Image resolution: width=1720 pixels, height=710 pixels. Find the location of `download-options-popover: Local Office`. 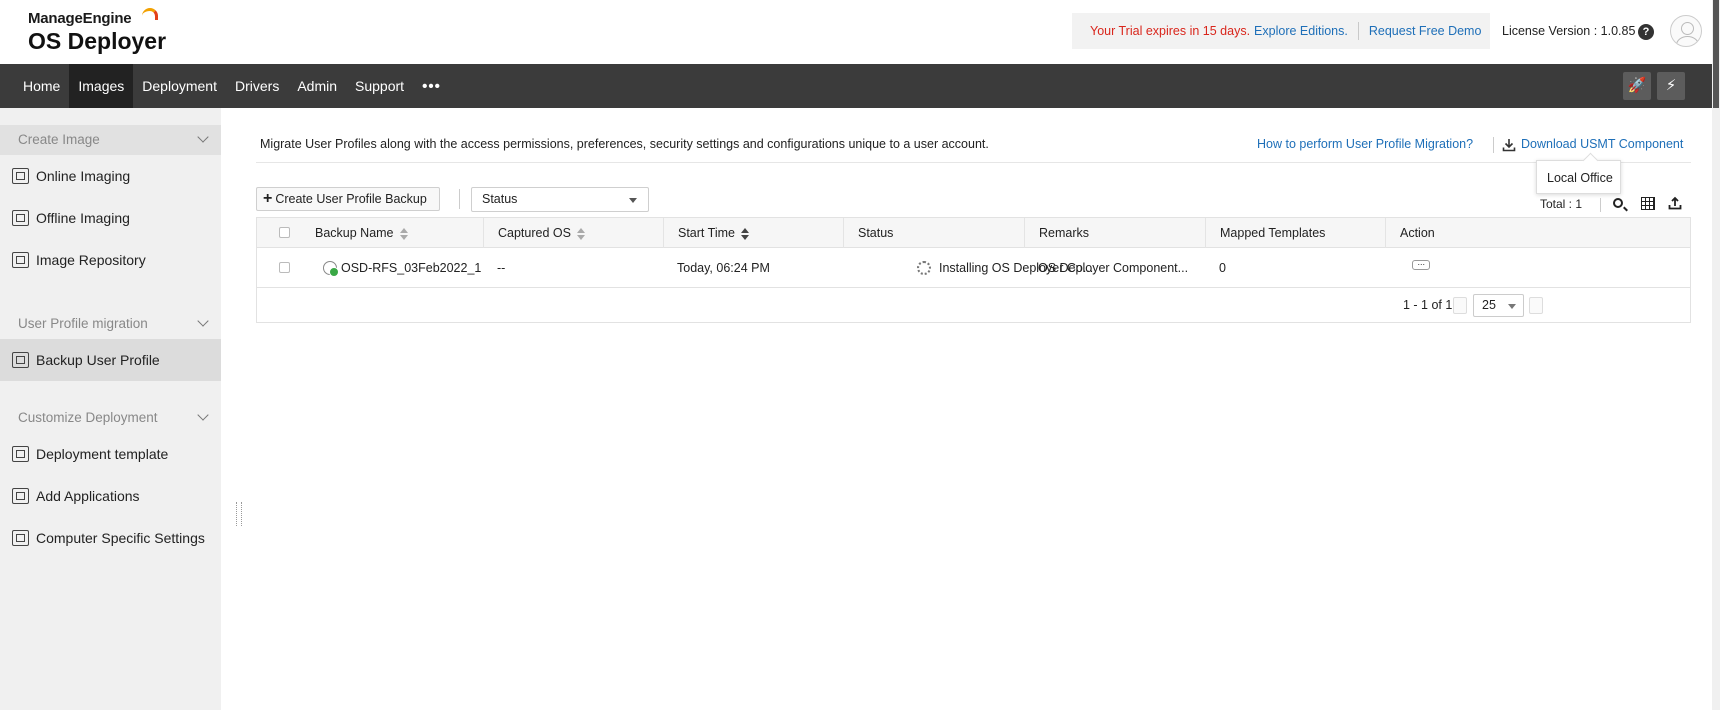

download-options-popover: Local Office is located at coordinates (1578, 177).